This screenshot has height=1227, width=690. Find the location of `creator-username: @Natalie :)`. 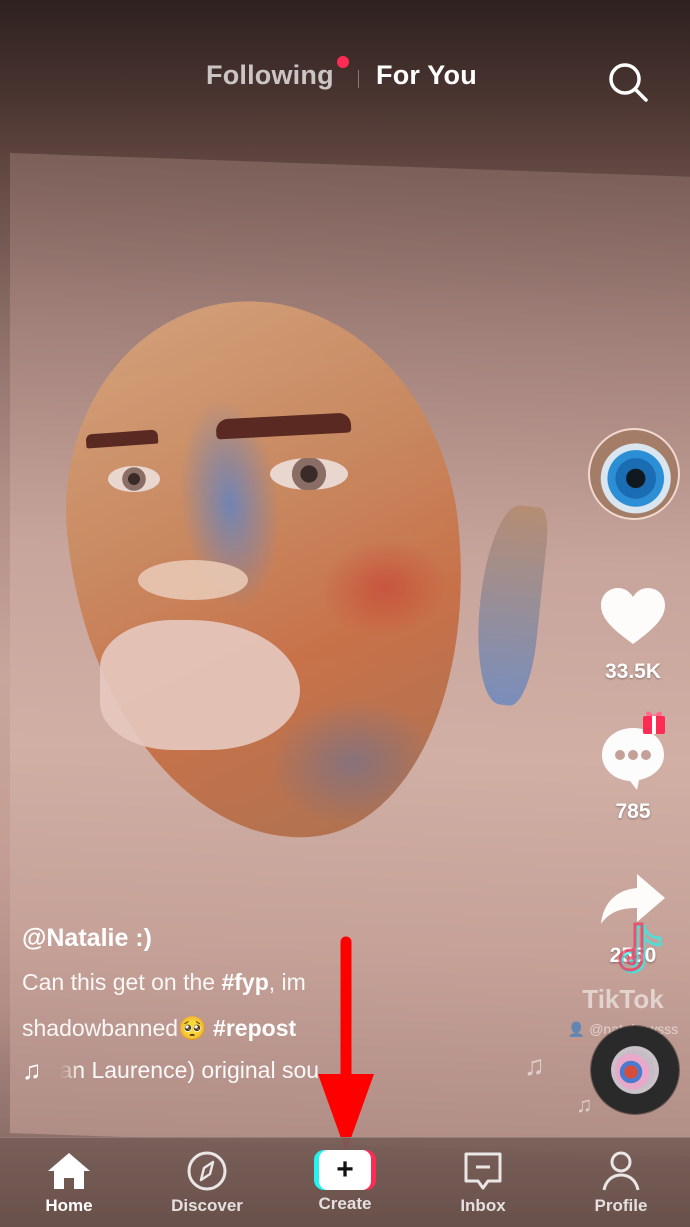

creator-username: @Natalie :) is located at coordinates (302, 938).